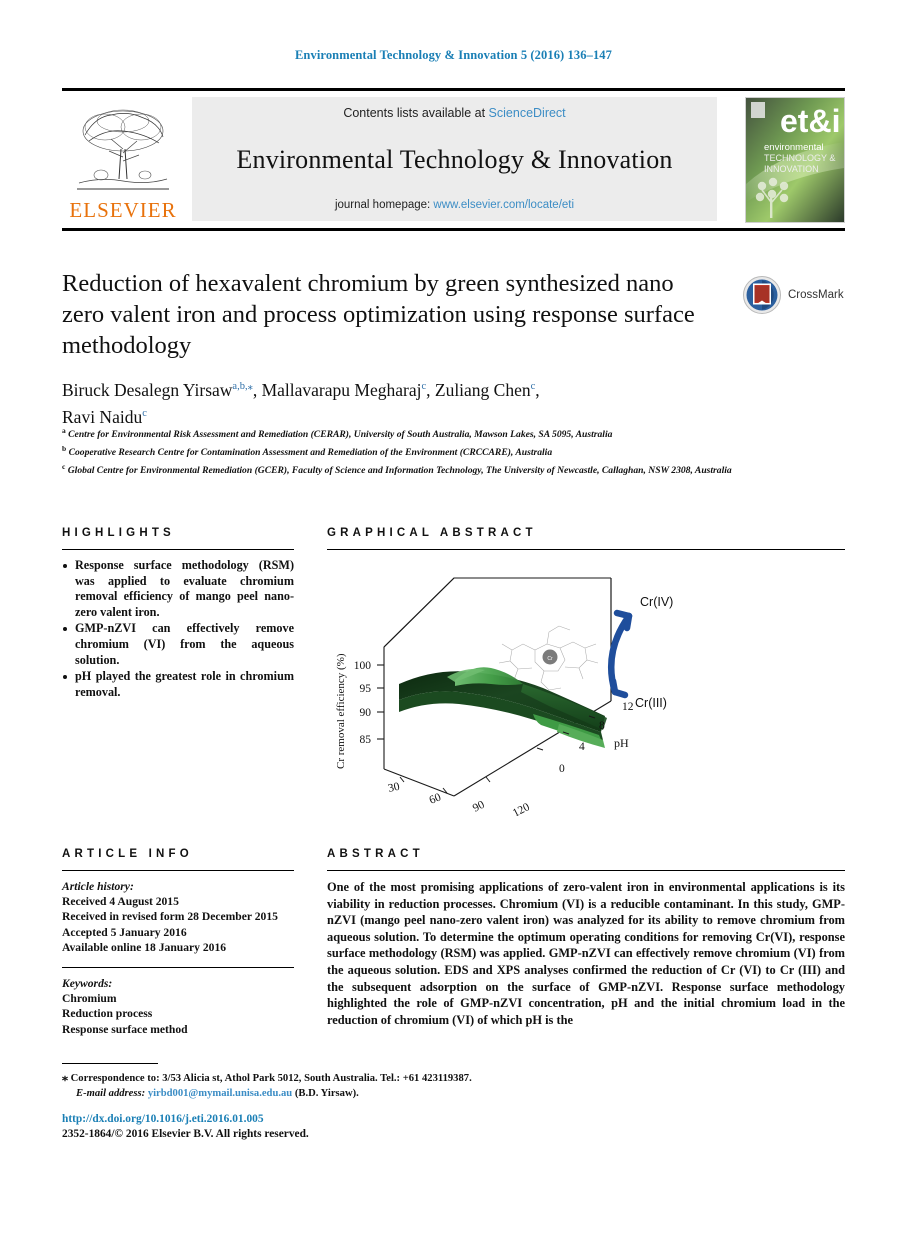 This screenshot has width=907, height=1238. I want to click on keyword-0: Chromium, so click(89, 999).